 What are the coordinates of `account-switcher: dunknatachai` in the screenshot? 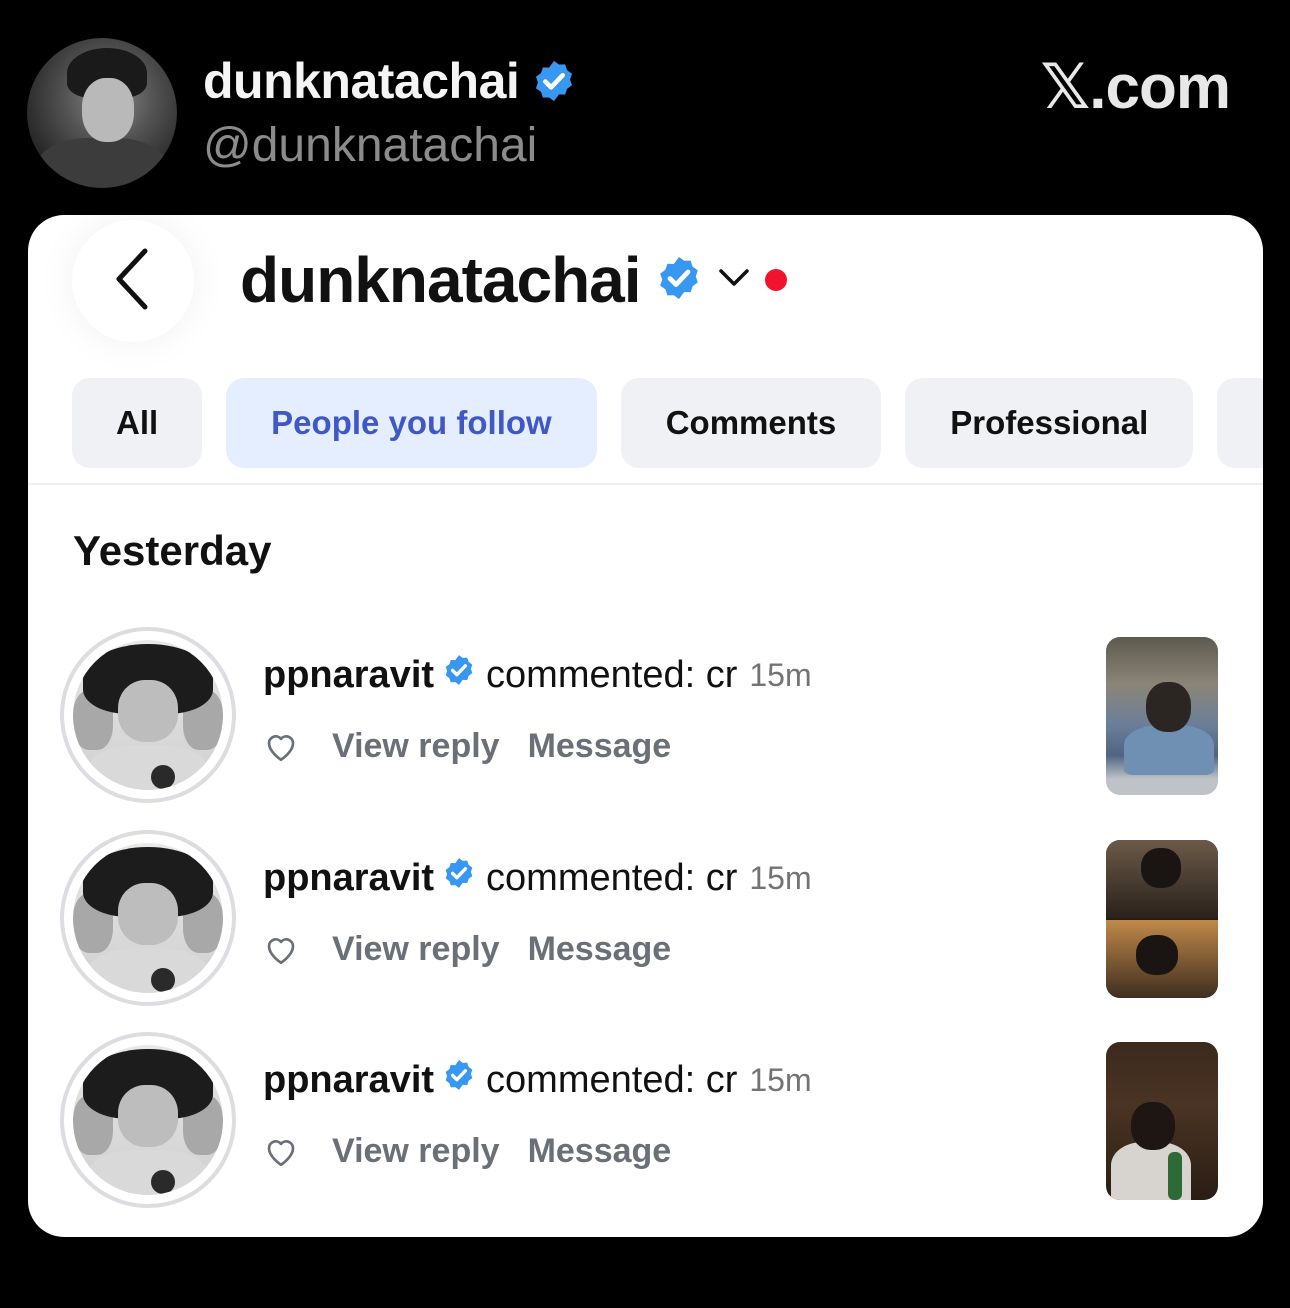 It's located at (513, 280).